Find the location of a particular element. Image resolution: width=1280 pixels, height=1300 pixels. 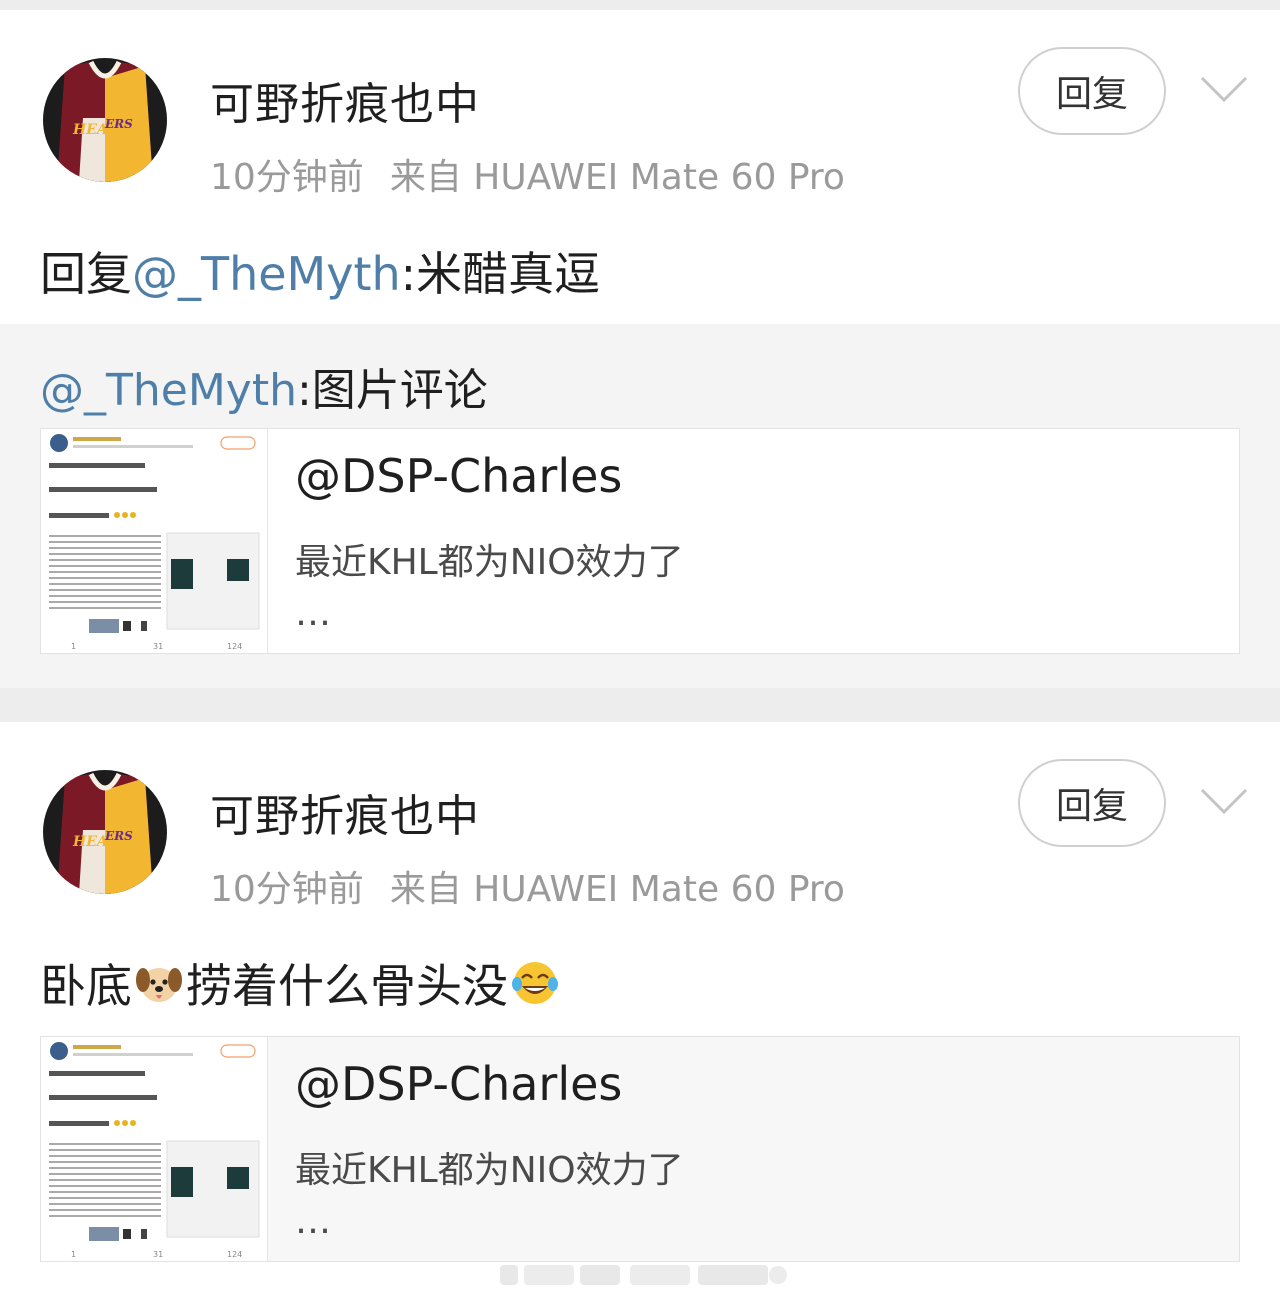

top-divider is located at coordinates (640, 5).